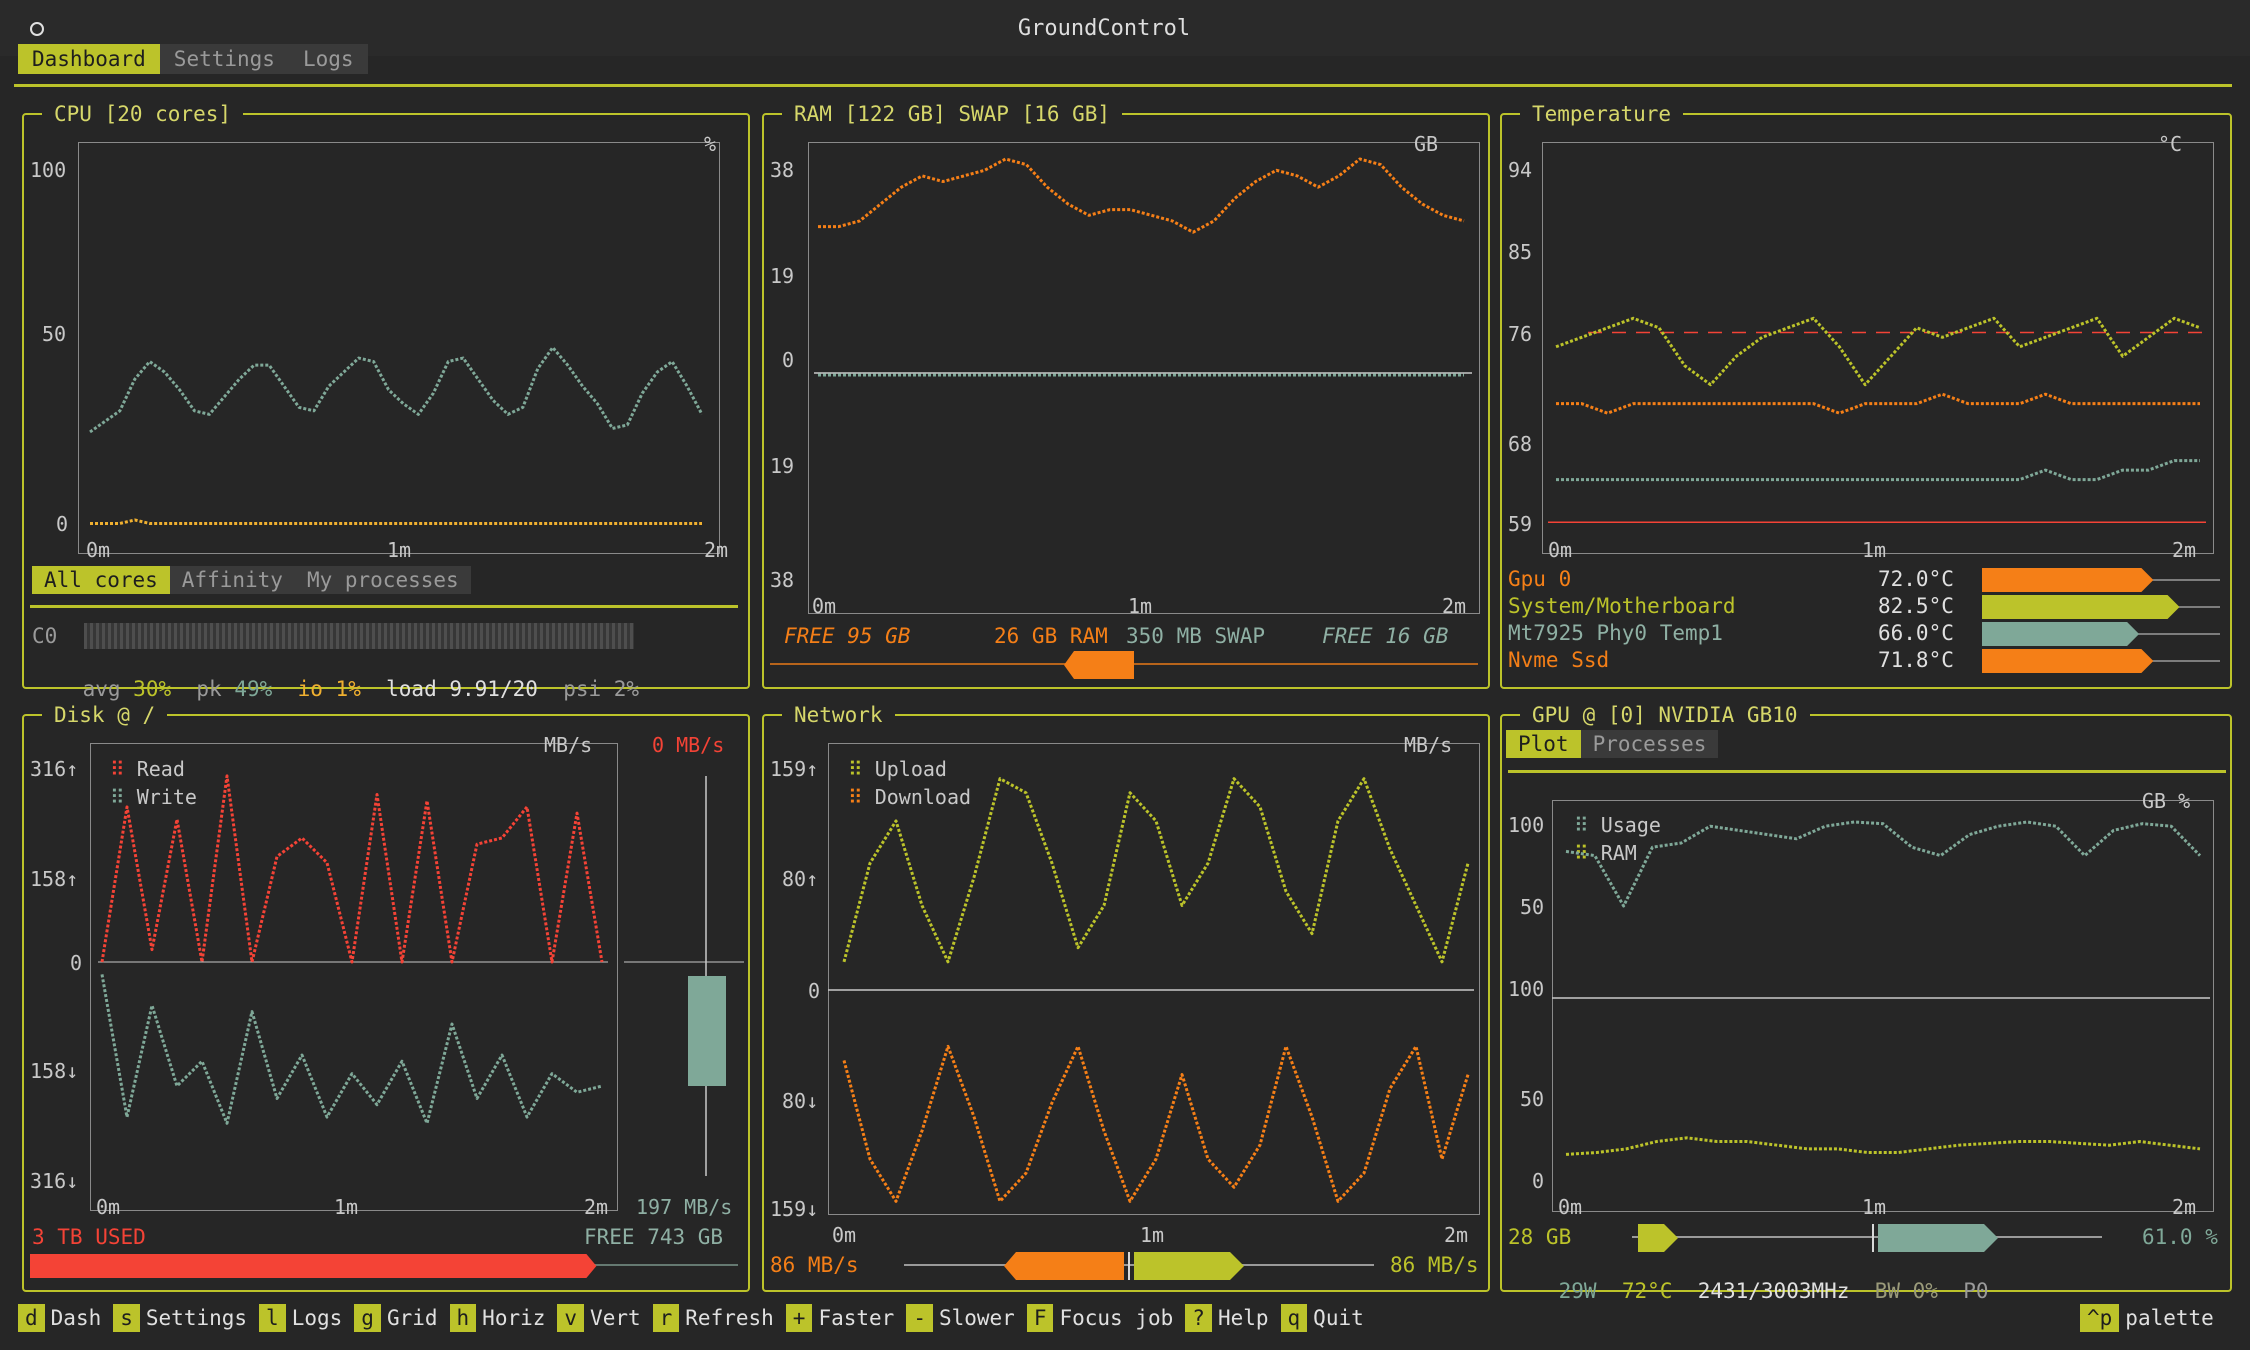 The height and width of the screenshot is (1350, 2250). Describe the element at coordinates (300, 1318) in the screenshot. I see `keybinding-logs: l Logs` at that location.